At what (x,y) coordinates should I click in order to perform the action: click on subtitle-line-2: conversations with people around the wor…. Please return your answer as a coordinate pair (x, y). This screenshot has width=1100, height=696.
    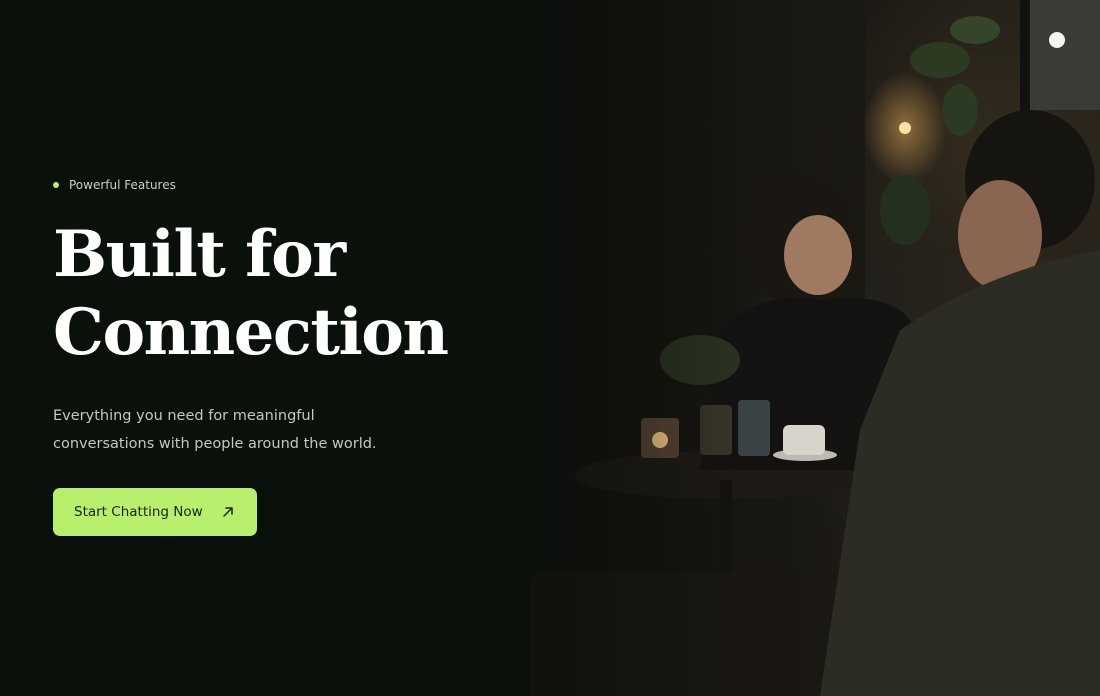
    Looking at the image, I should click on (215, 444).